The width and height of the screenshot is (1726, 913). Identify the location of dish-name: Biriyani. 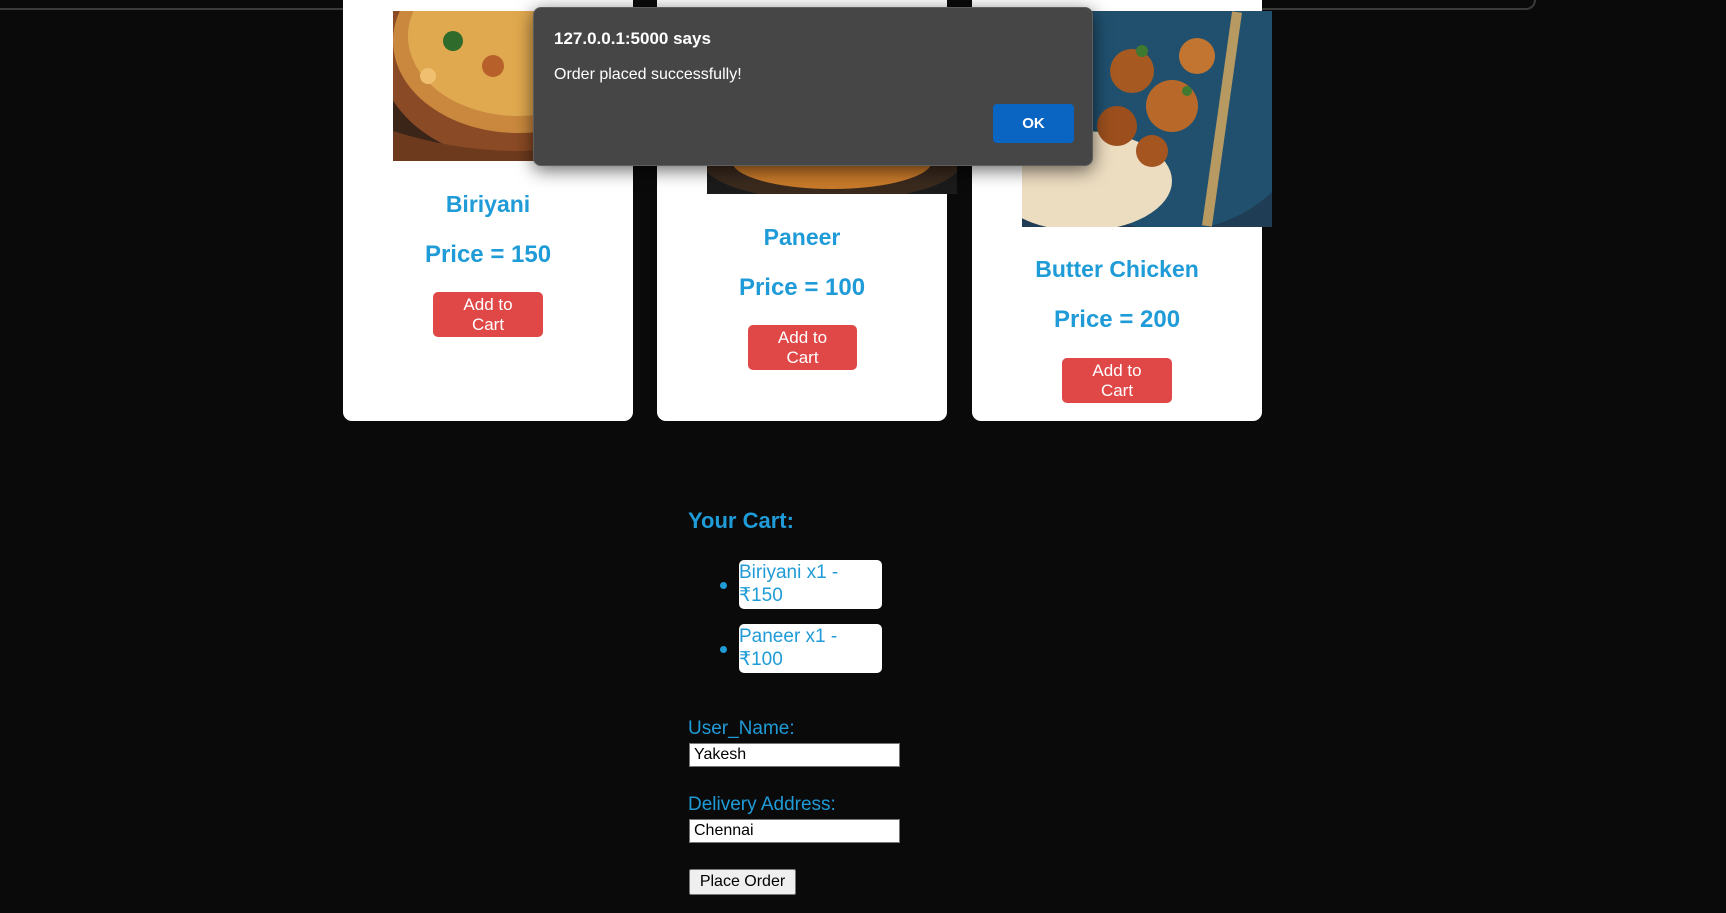
(488, 204).